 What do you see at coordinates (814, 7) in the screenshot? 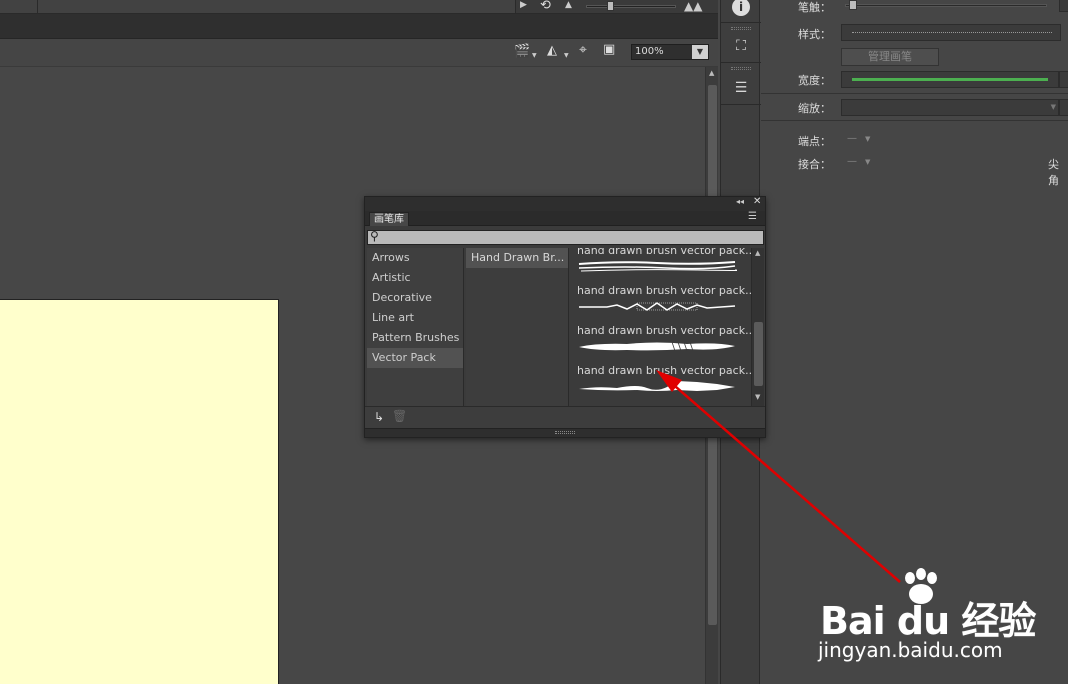
I see `brush-label: 笔触：` at bounding box center [814, 7].